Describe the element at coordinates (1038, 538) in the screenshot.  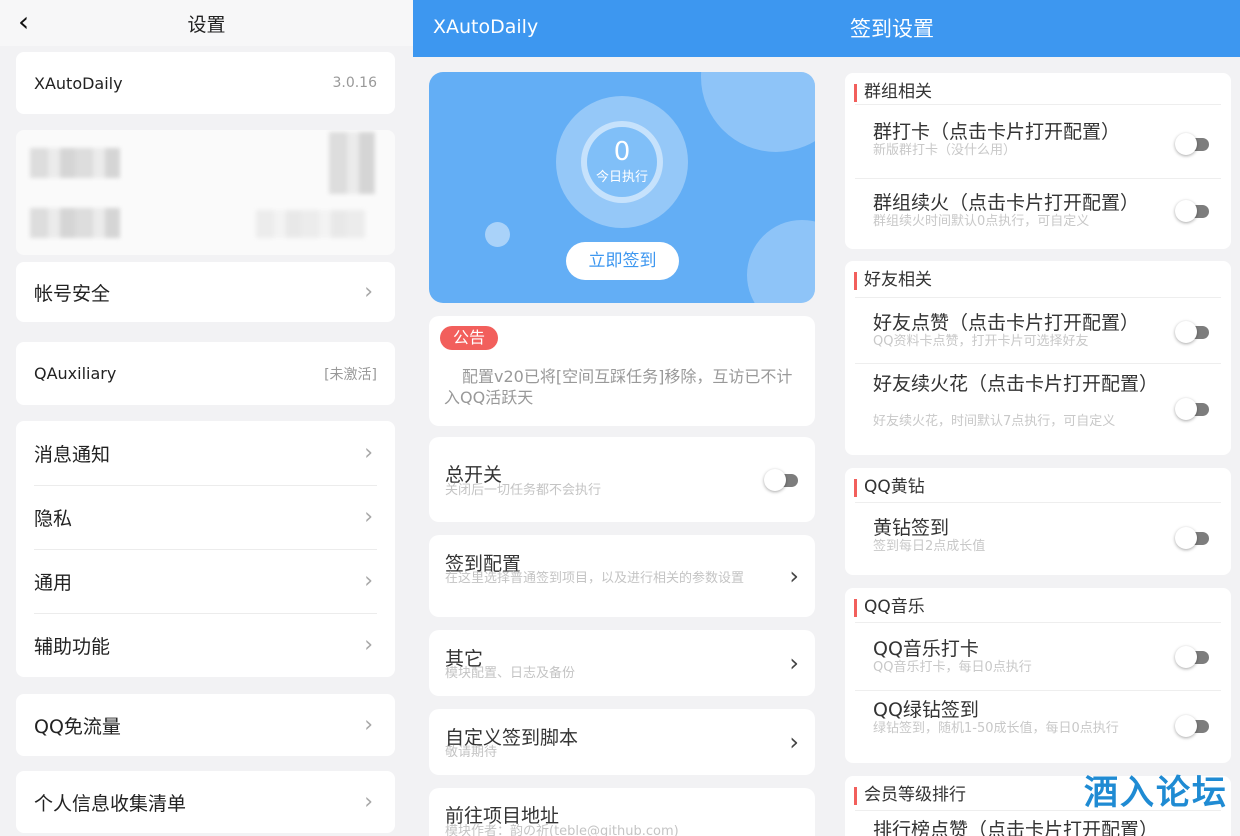
I see `yellow-diamond-sign-item: 黄钻签到 签到每日2点成长值` at that location.